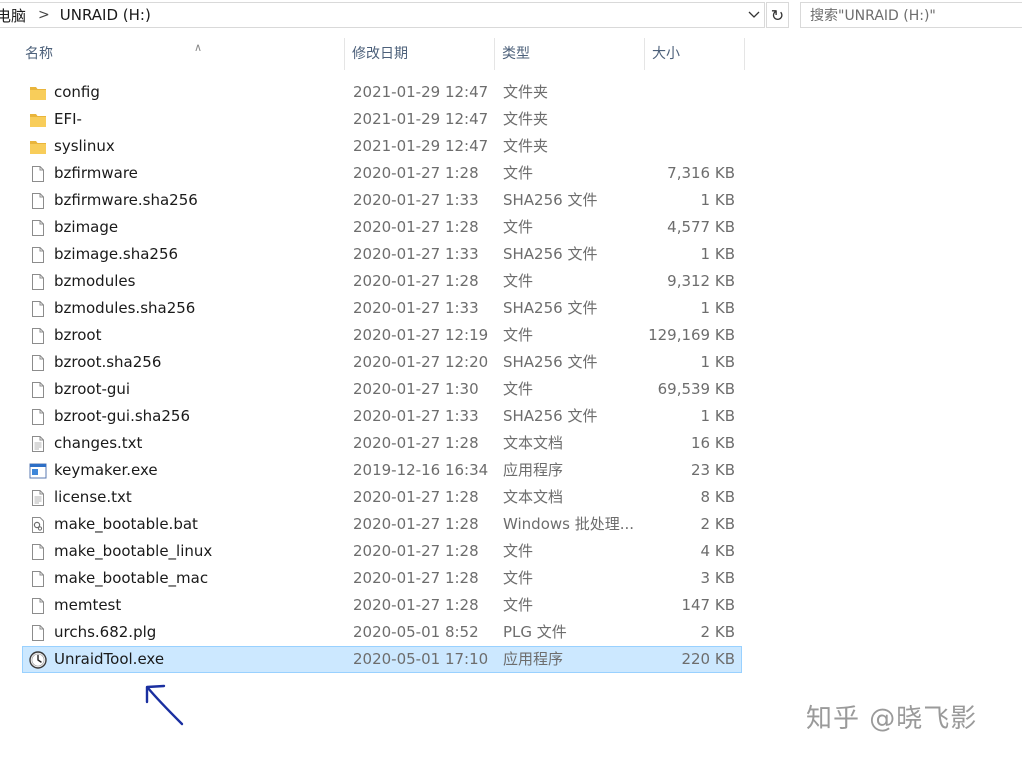 Image resolution: width=1022 pixels, height=760 pixels. What do you see at coordinates (126, 200) in the screenshot?
I see `file-name: bzfirmware.sha256` at bounding box center [126, 200].